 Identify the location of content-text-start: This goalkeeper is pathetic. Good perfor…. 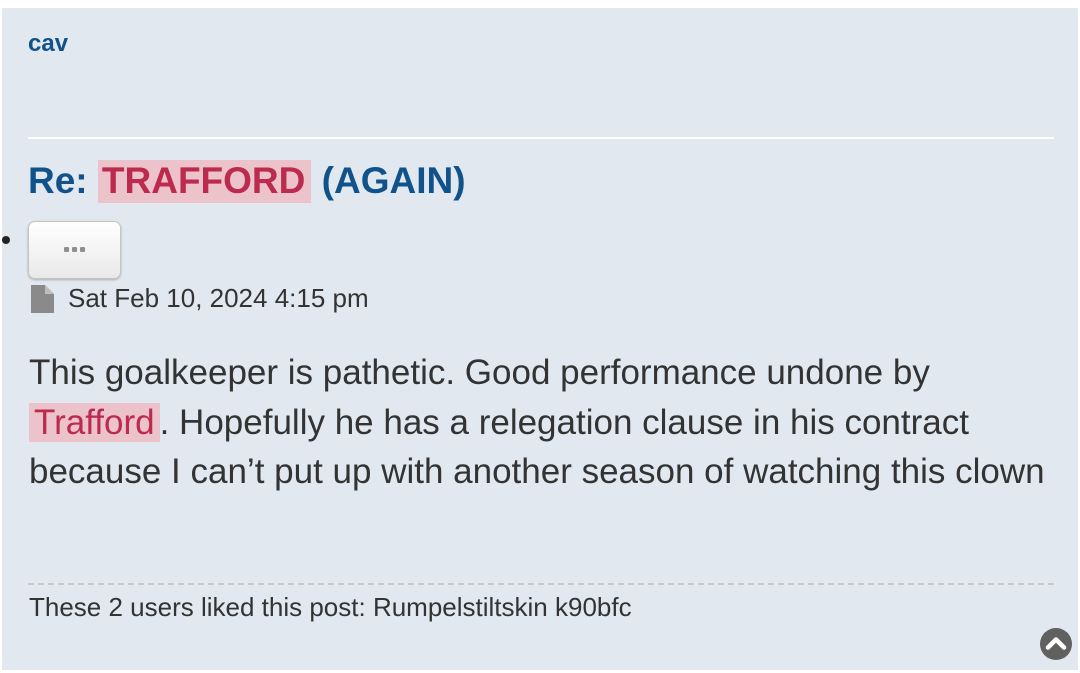
(479, 372).